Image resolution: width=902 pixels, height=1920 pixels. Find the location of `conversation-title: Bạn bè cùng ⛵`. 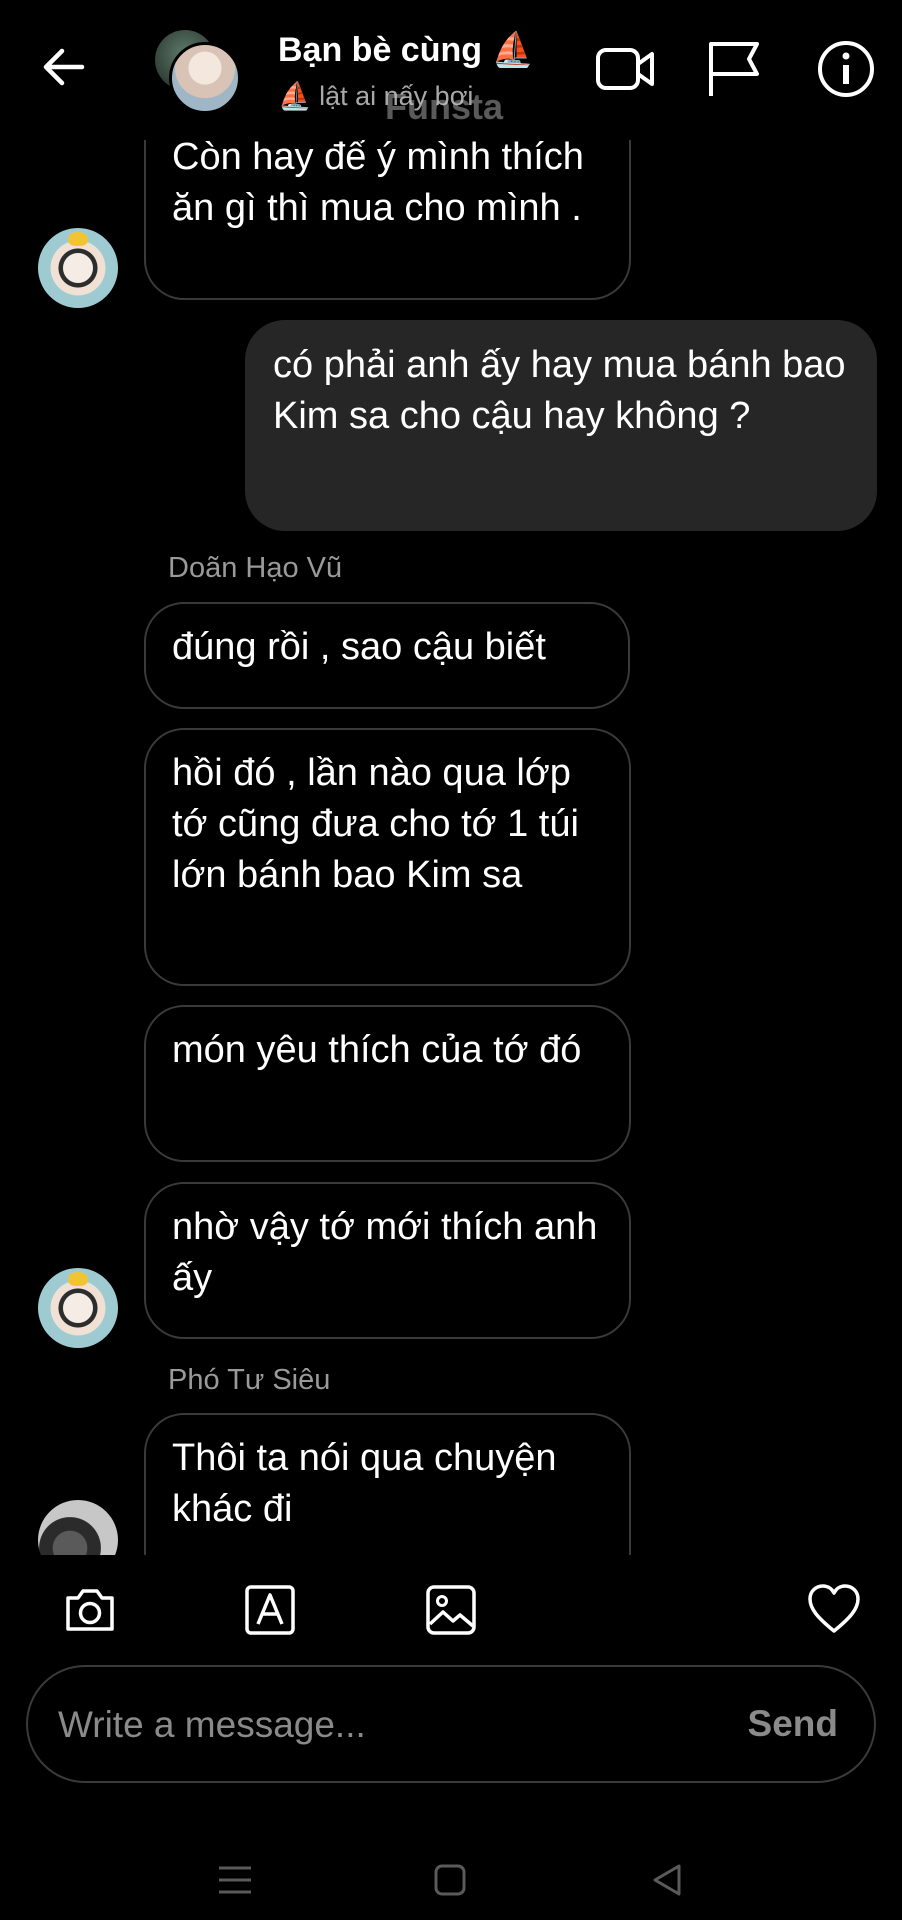

conversation-title: Bạn bè cùng ⛵ is located at coordinates (406, 50).